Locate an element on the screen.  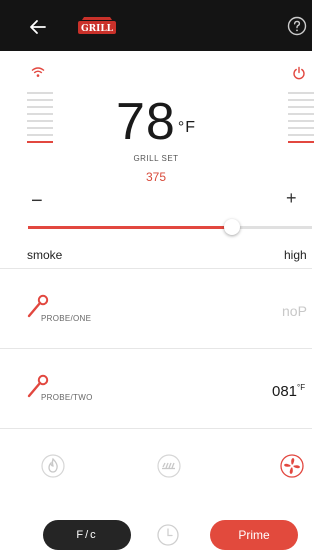
probe-two-unit: °F is located at coordinates (301, 387).